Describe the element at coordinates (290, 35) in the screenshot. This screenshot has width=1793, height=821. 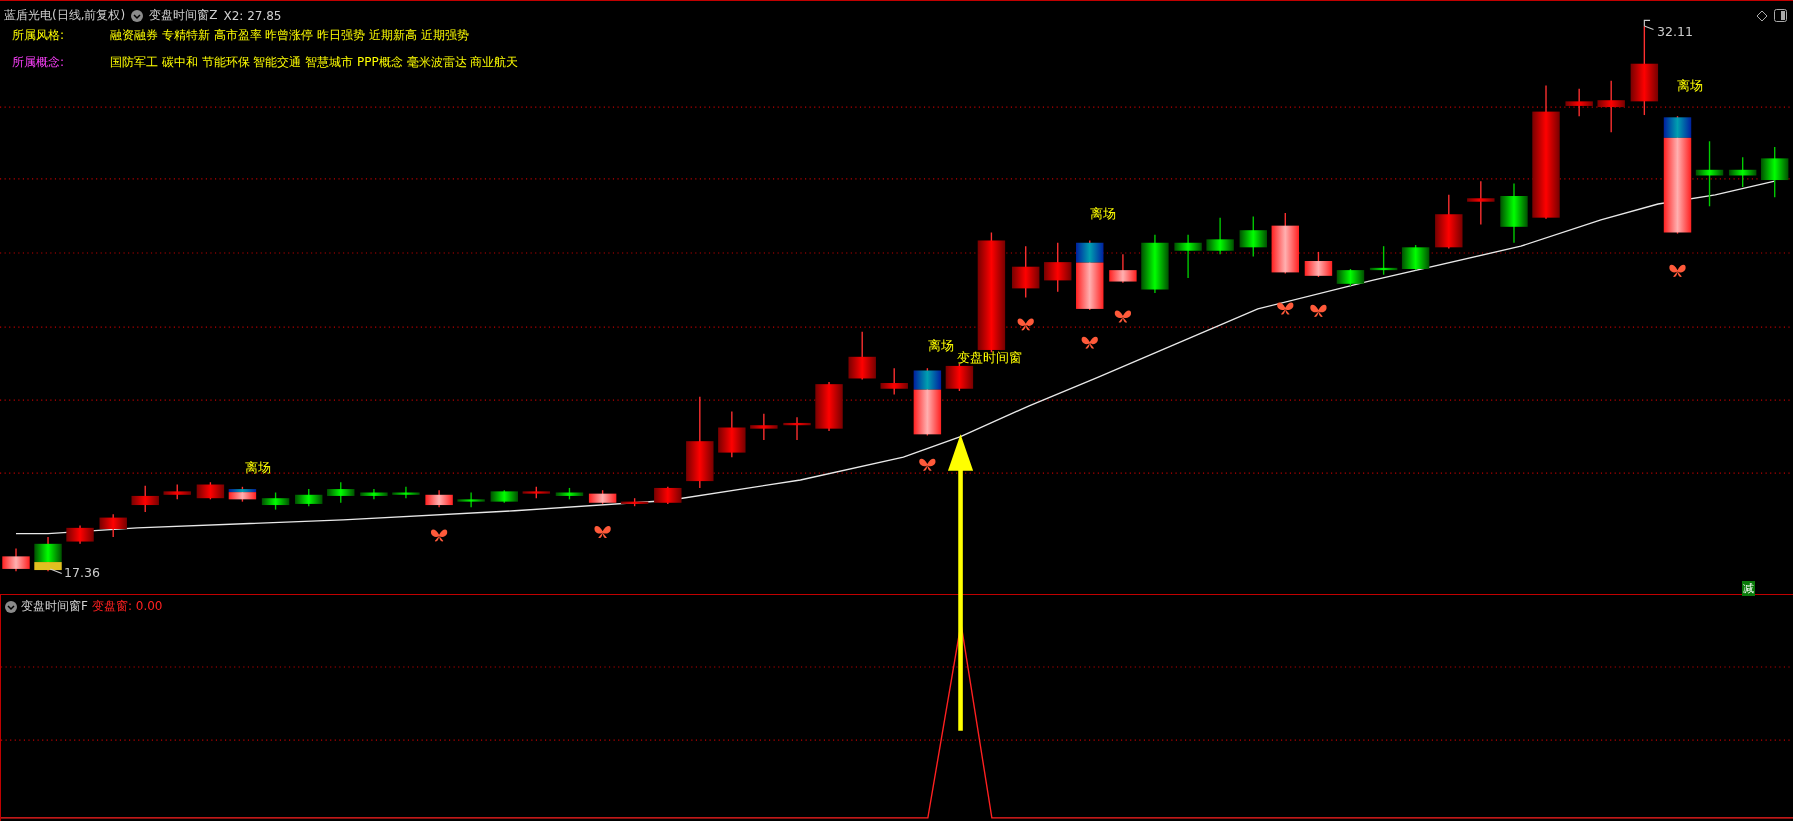
I see `info-value: 融资融券 专精特新 高市盈率 昨曾涨停 昨日强势 近期新高 近期强势` at that location.